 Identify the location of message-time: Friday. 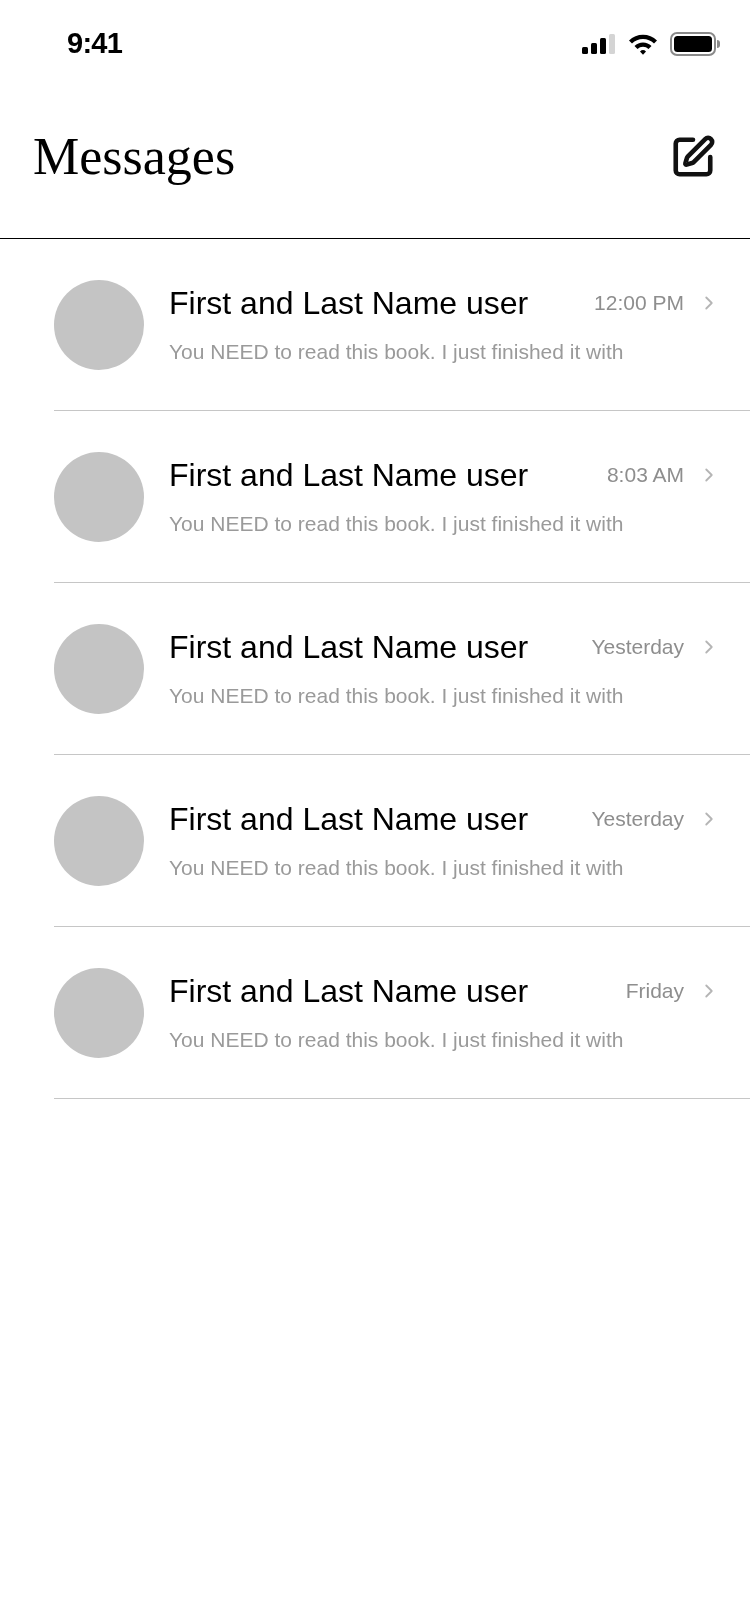
(654, 990).